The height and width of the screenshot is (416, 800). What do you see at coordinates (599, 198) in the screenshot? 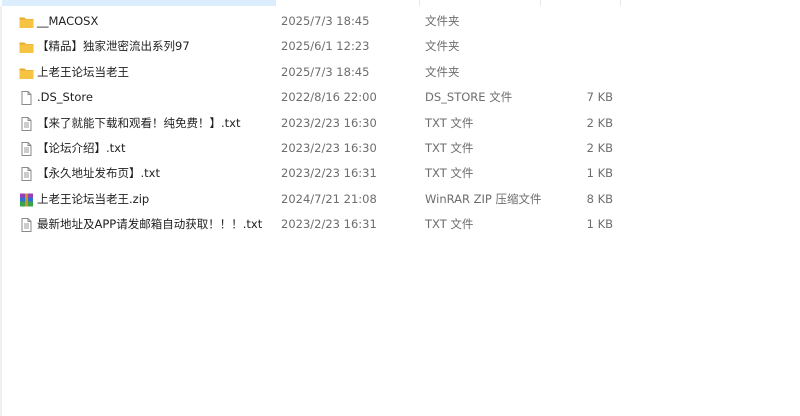
I see `file-size: 8 KB` at bounding box center [599, 198].